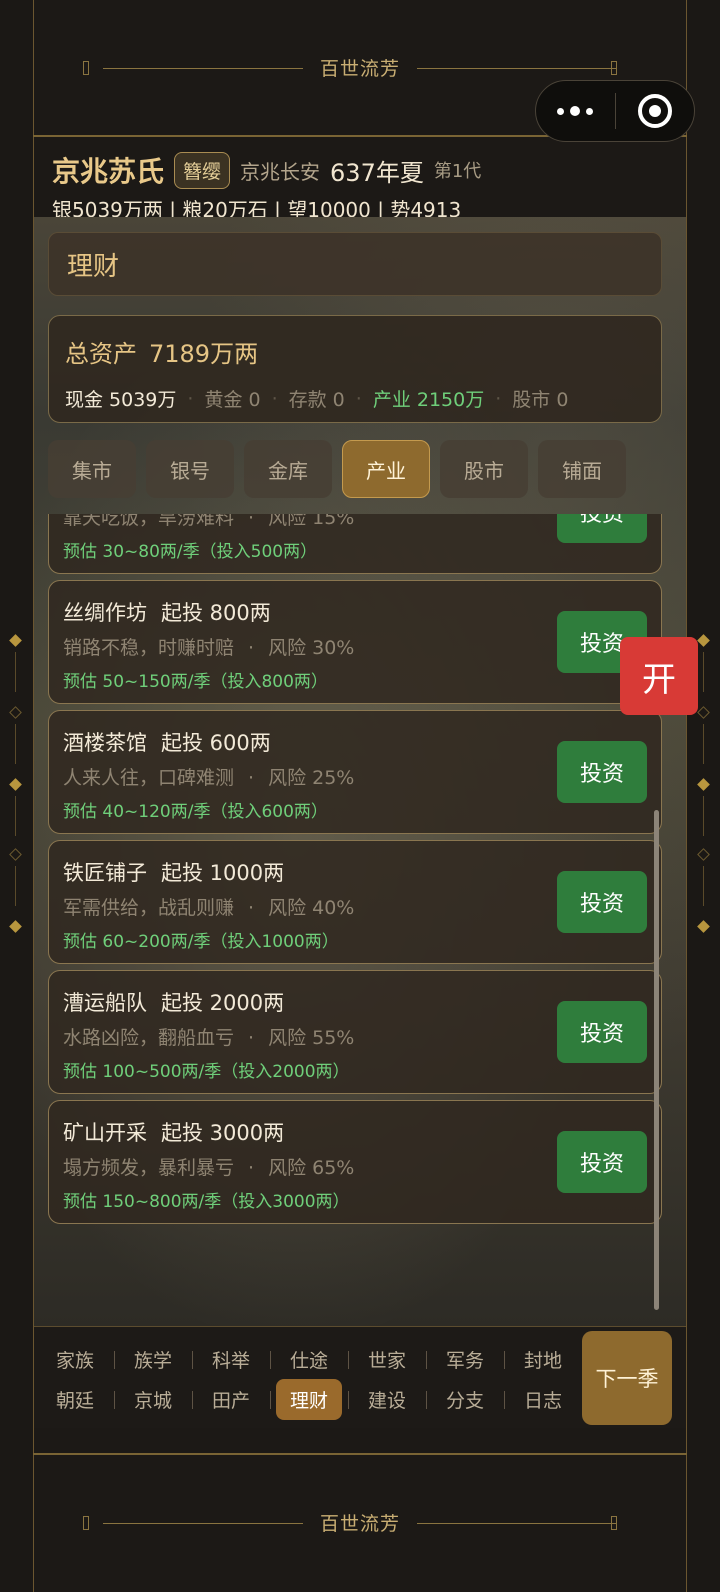 The image size is (720, 1592). Describe the element at coordinates (465, 1399) in the screenshot. I see `nav-branch: 分支` at that location.